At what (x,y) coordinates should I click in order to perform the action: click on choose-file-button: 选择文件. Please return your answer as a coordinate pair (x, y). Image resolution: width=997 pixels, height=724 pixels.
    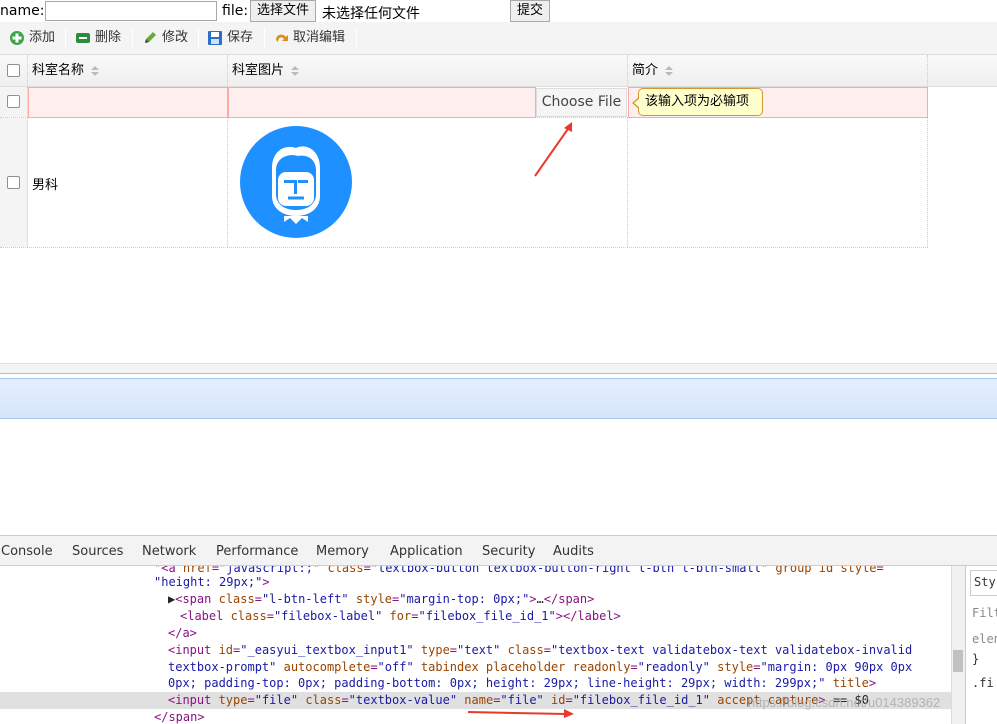
    Looking at the image, I should click on (283, 11).